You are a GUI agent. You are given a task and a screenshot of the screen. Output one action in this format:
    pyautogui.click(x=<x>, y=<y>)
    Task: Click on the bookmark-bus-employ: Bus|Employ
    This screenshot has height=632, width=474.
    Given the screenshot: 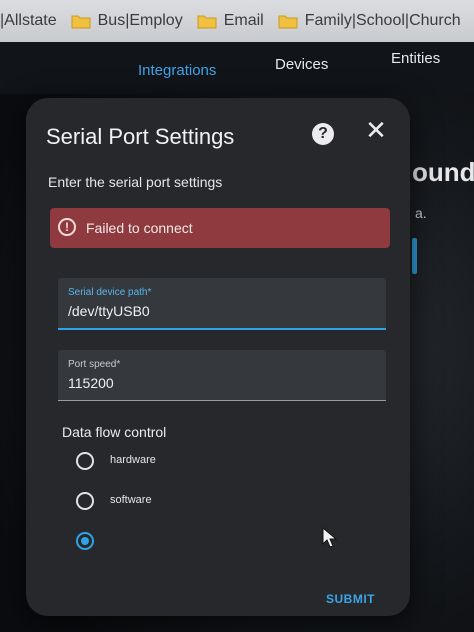 What is the action you would take?
    pyautogui.click(x=127, y=21)
    